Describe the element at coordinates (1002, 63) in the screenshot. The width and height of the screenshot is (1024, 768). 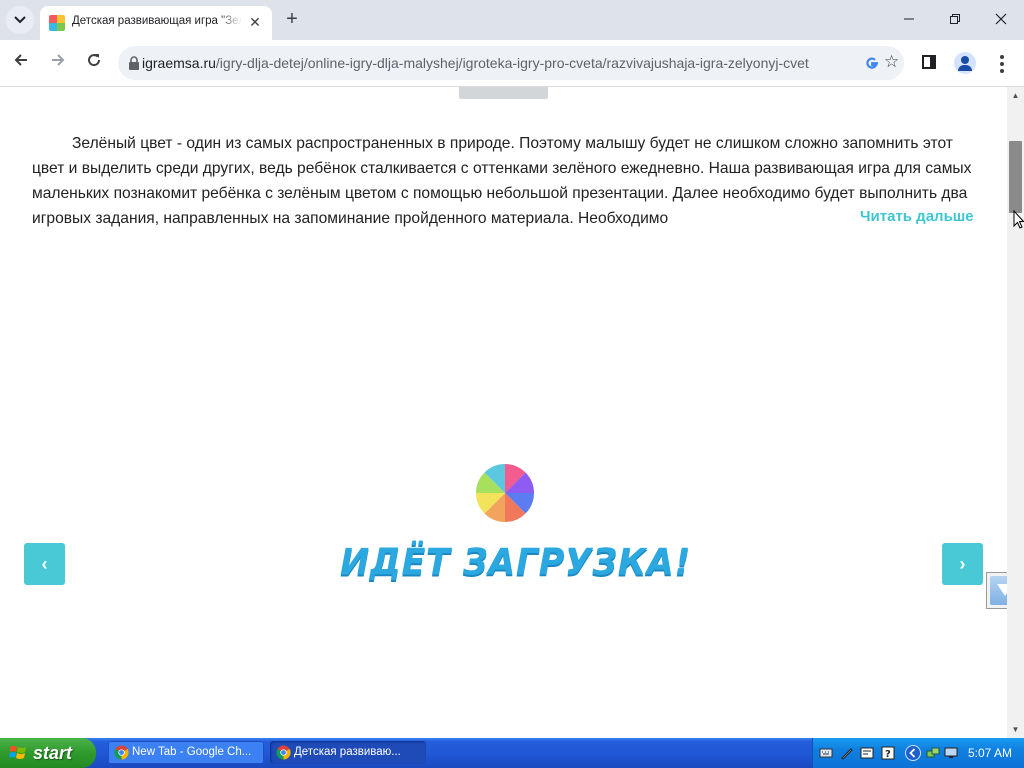
I see `kebab-menu-icon` at that location.